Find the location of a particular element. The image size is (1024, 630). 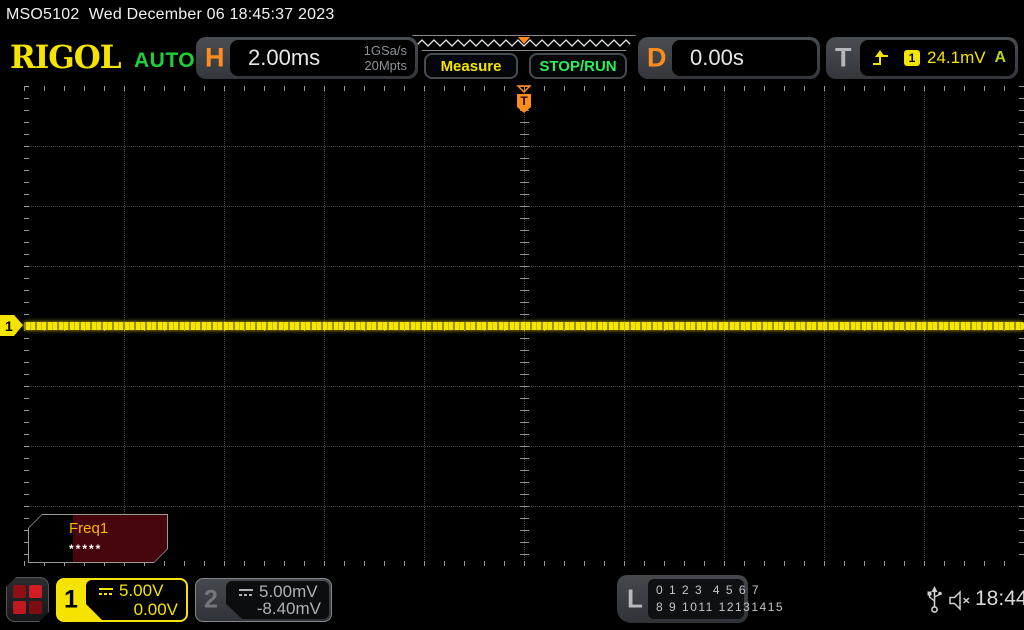

channel1-number: 1 is located at coordinates (71, 599).